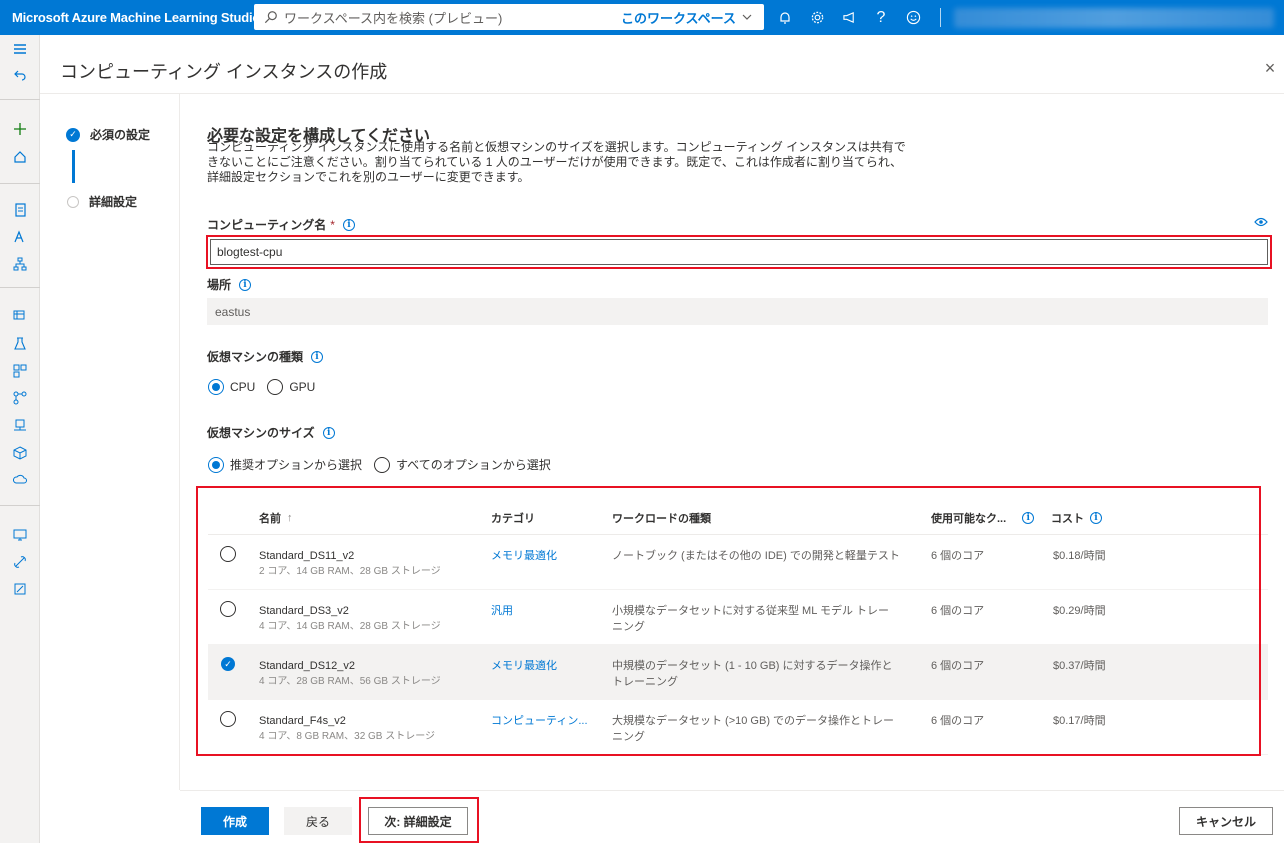  Describe the element at coordinates (1261, 222) in the screenshot. I see `eye-icon` at that location.